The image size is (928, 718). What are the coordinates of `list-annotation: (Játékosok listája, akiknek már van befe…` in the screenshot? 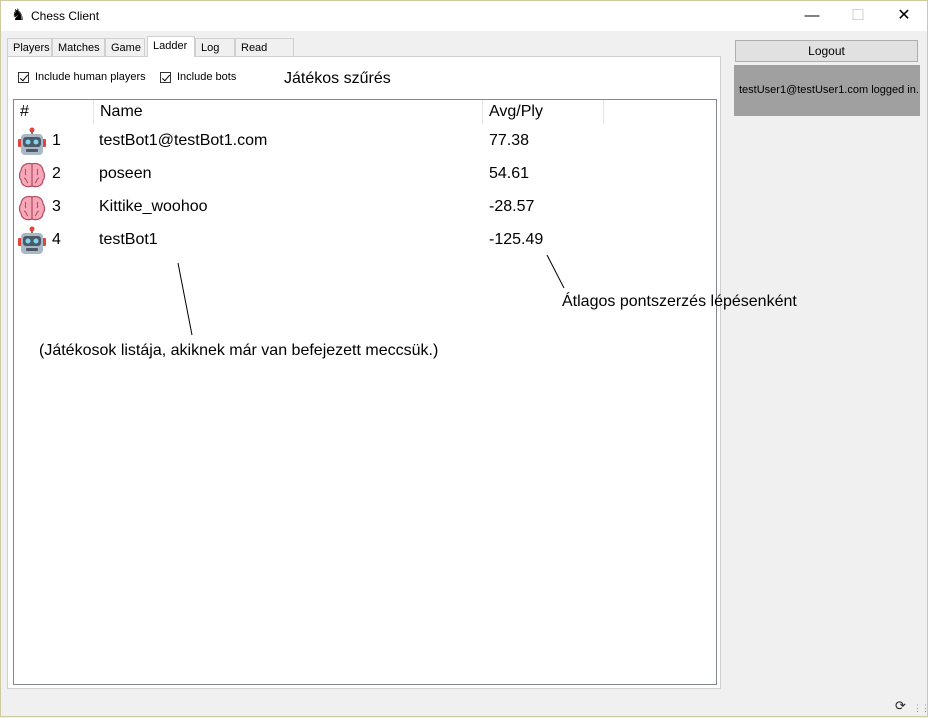 It's located at (239, 350).